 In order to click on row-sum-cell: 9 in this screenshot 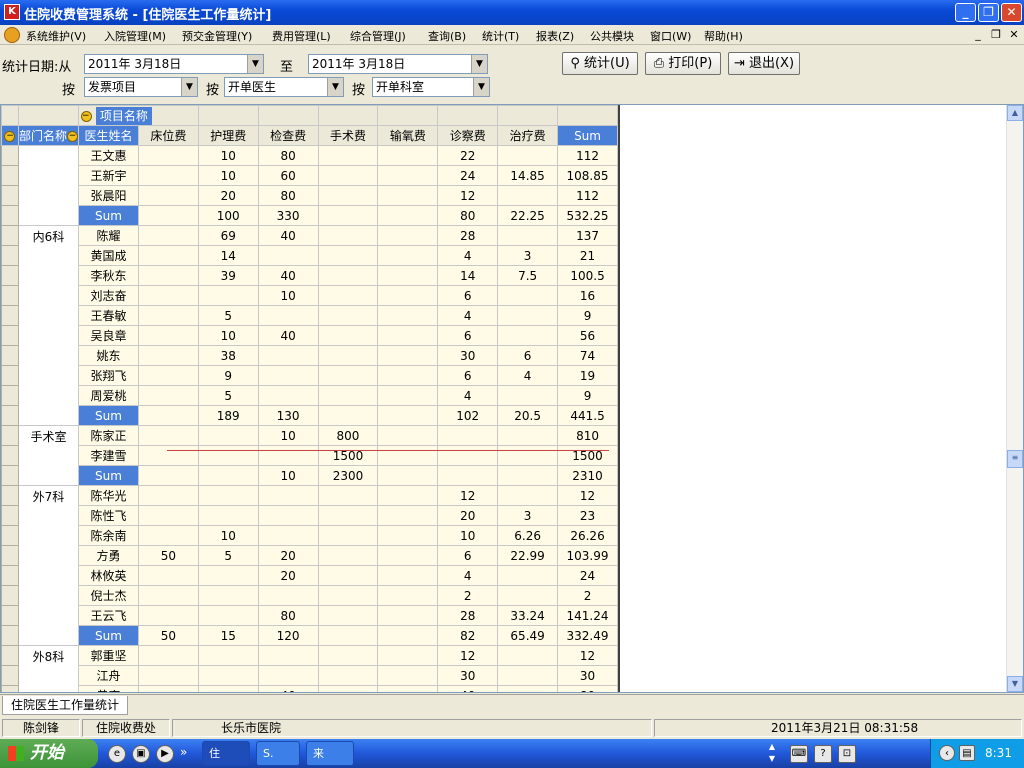, I will do `click(587, 395)`.